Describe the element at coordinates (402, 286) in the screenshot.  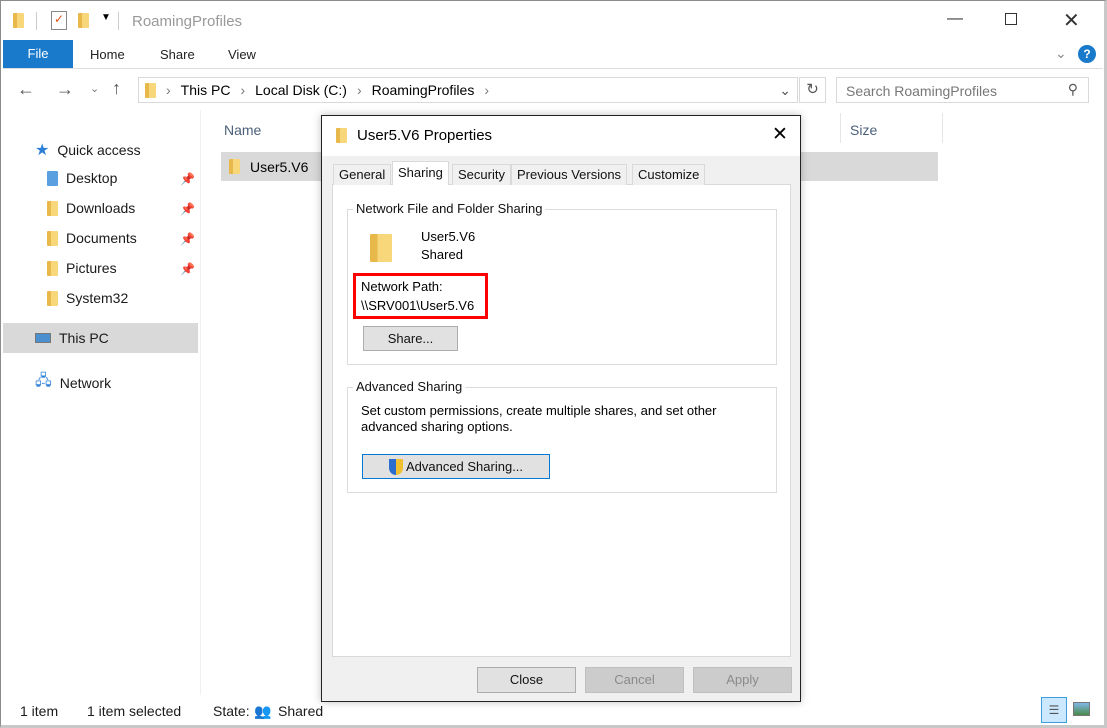
I see `network-path-label: Network Path:` at that location.